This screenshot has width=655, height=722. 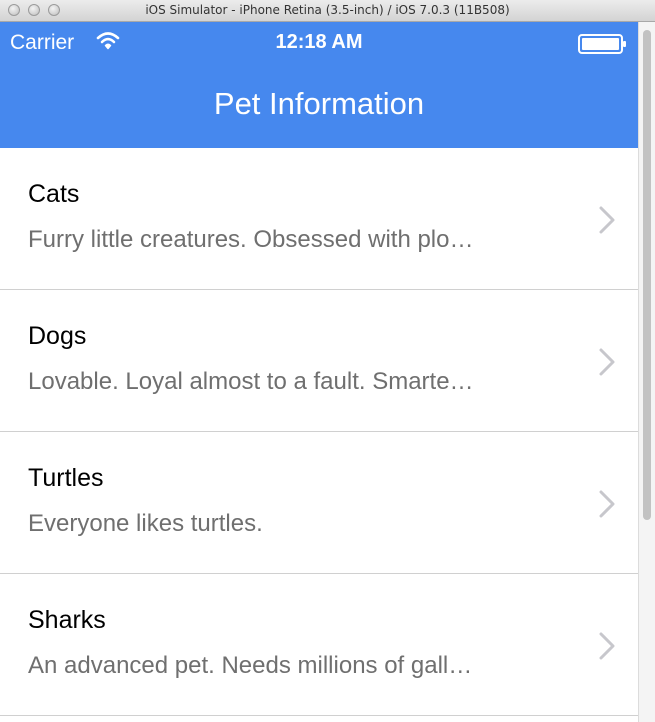 I want to click on battery-icon, so click(x=603, y=46).